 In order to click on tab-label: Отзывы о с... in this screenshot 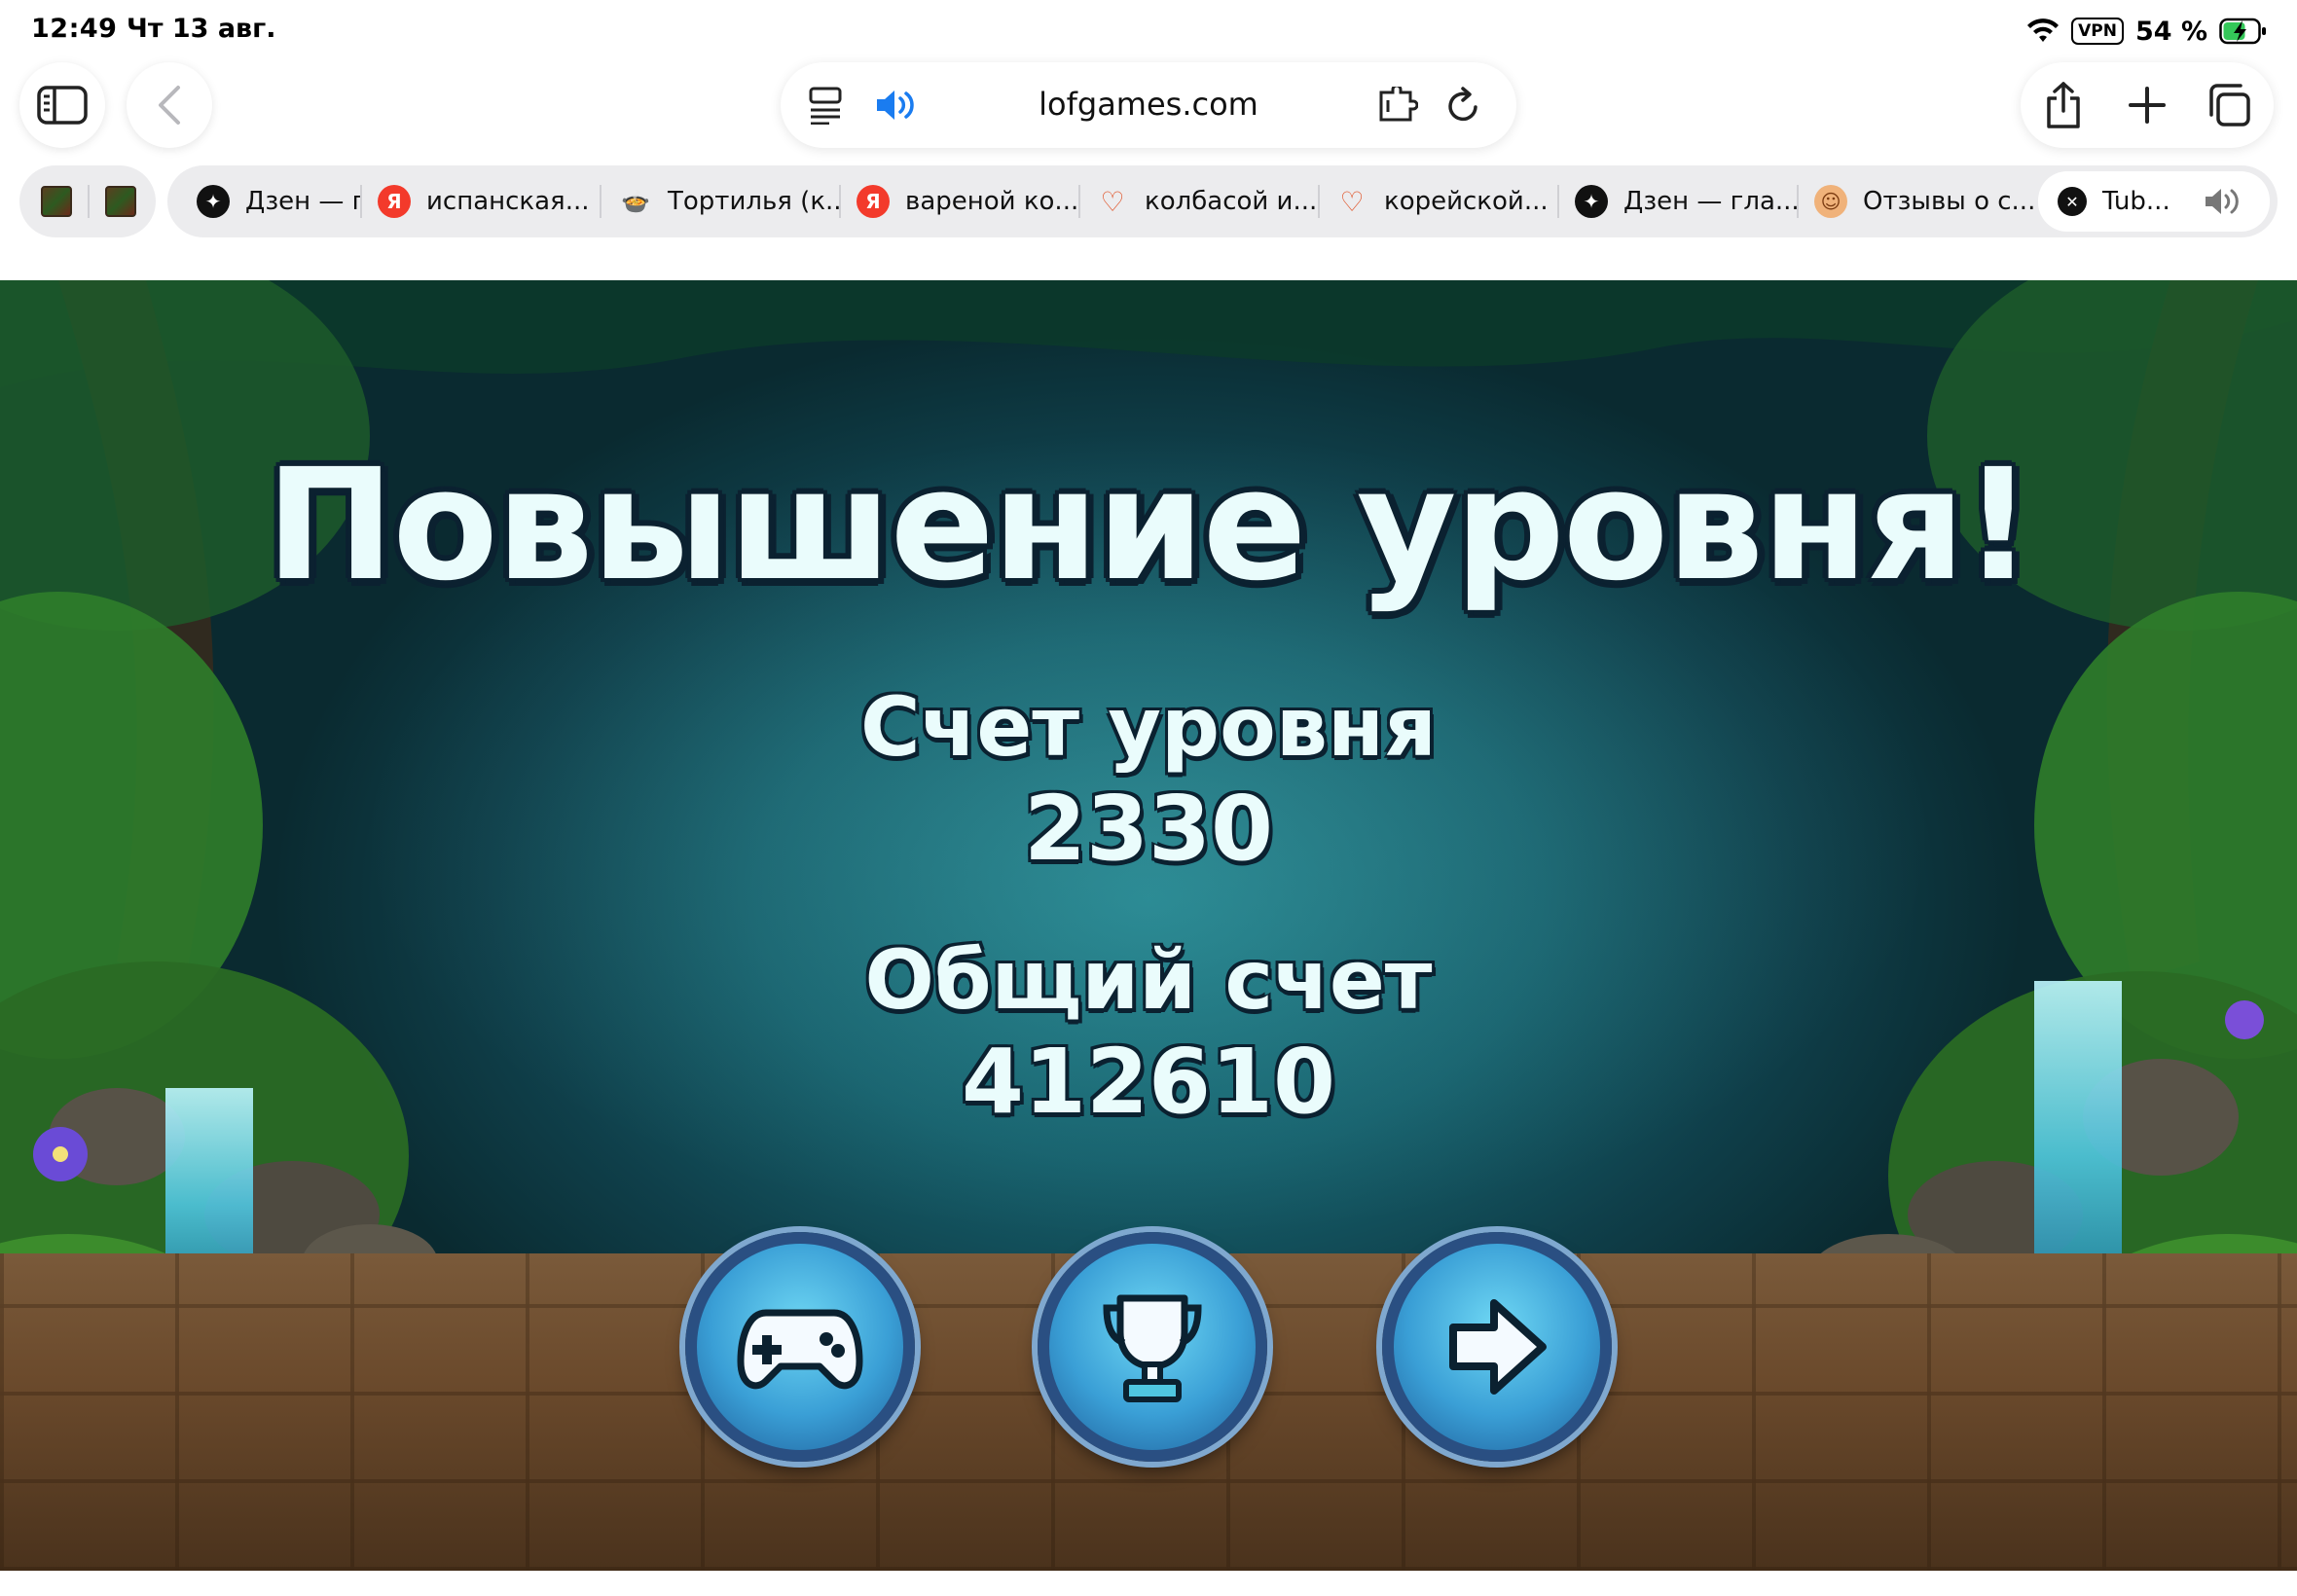, I will do `click(1950, 202)`.